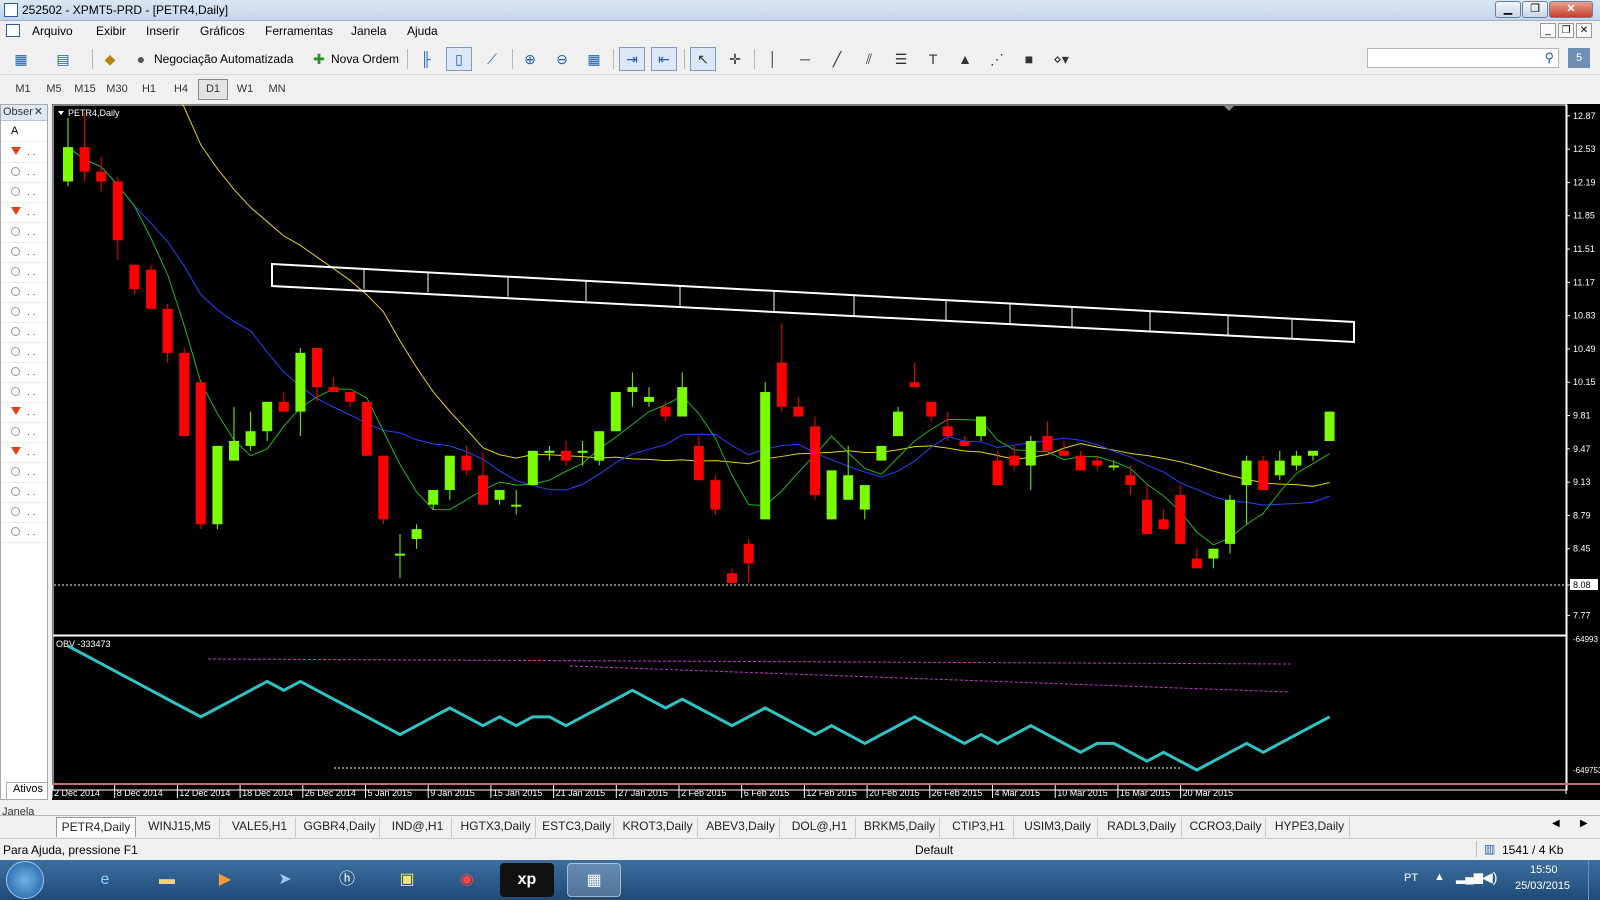 The width and height of the screenshot is (1600, 900). I want to click on start-button, so click(25, 880).